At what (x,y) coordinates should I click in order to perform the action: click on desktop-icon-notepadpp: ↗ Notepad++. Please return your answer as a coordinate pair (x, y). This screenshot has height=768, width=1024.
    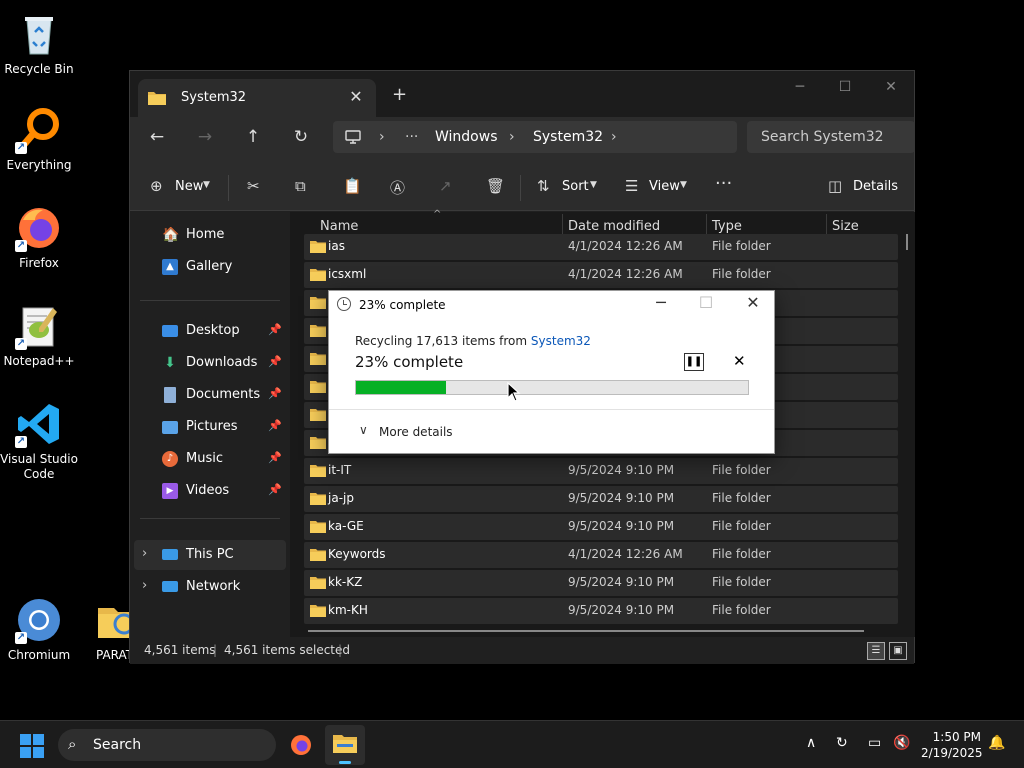
    Looking at the image, I should click on (39, 335).